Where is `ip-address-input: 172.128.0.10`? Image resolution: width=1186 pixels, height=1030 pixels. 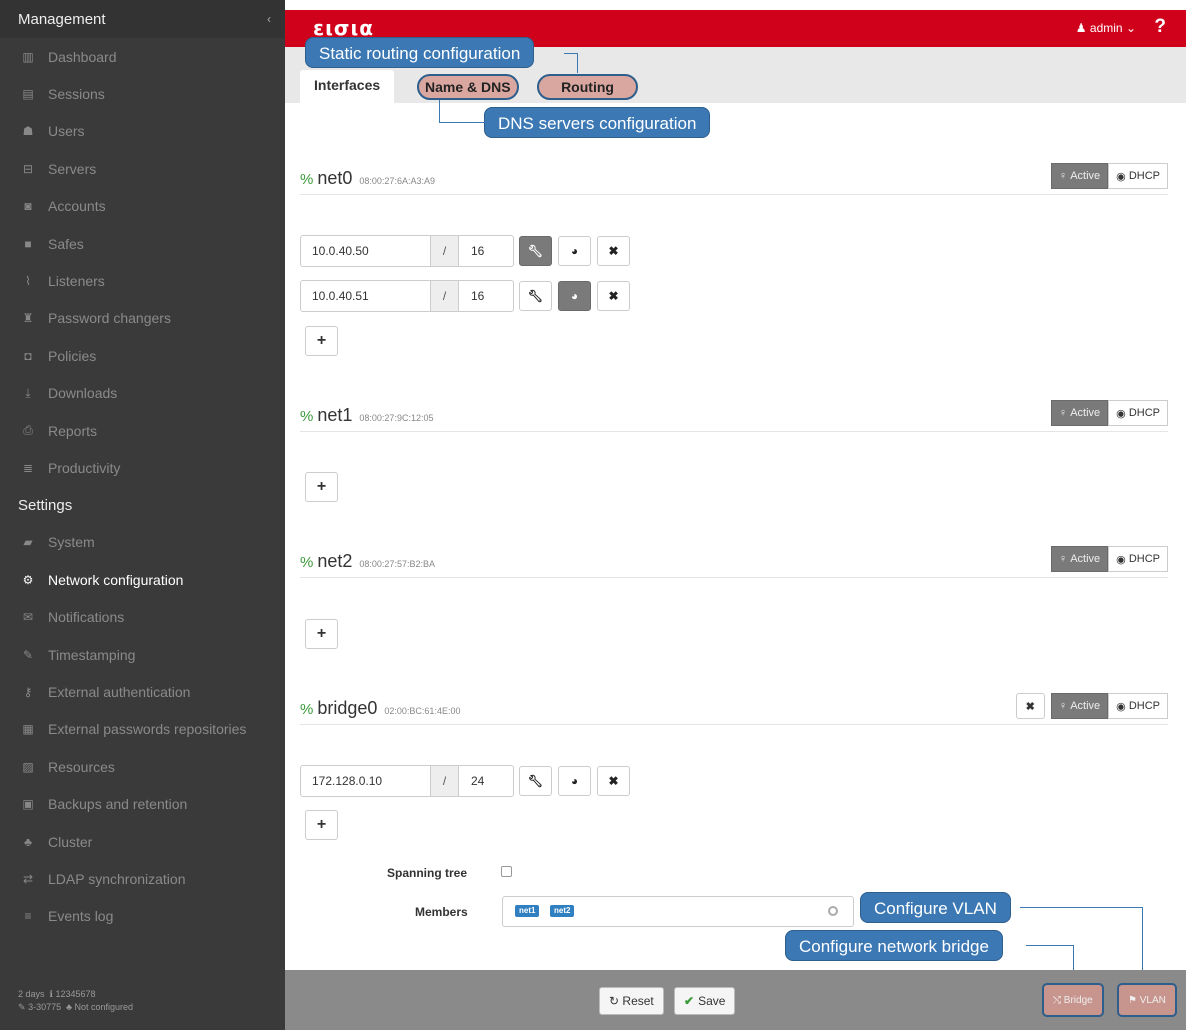 ip-address-input: 172.128.0.10 is located at coordinates (365, 781).